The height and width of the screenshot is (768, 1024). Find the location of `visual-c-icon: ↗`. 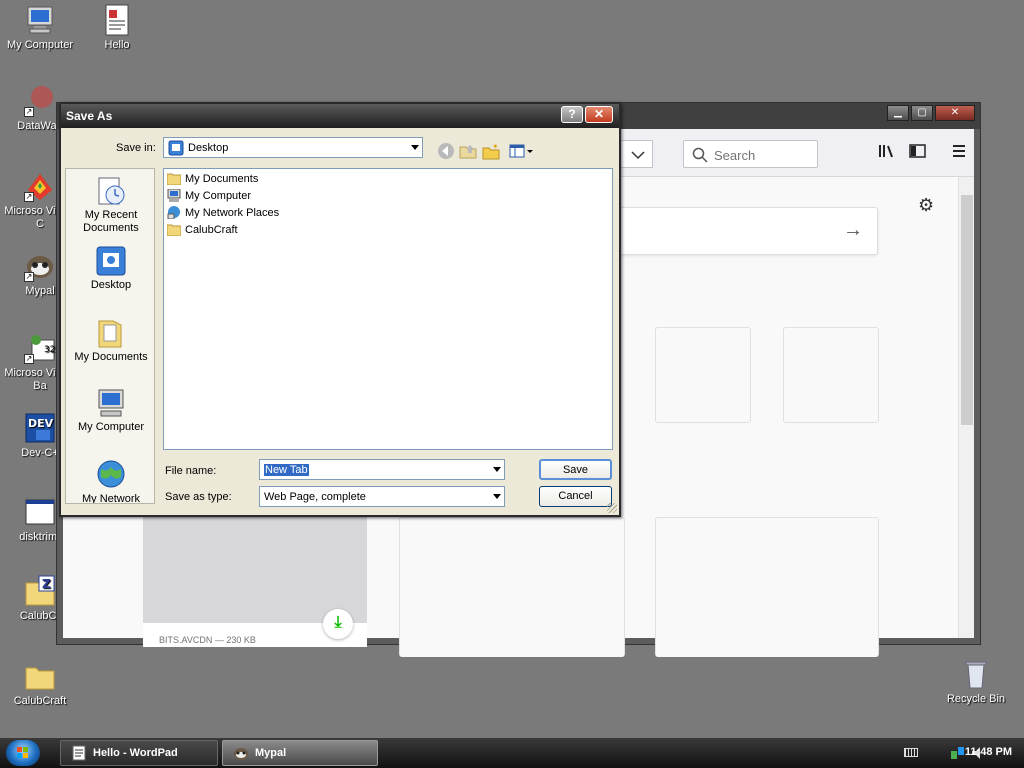

visual-c-icon: ↗ is located at coordinates (40, 186).